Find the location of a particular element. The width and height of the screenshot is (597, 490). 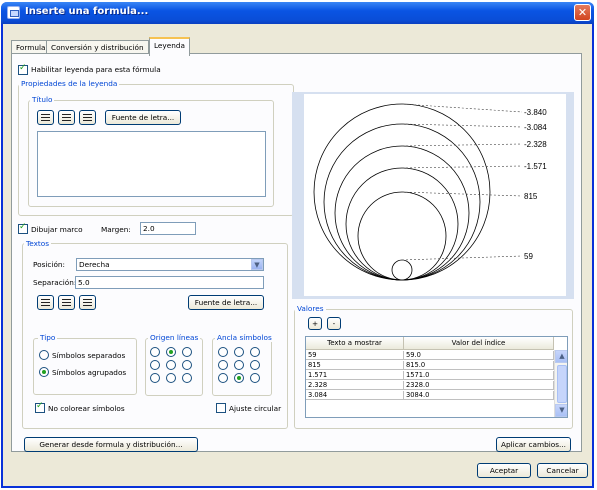

text-align-right-button is located at coordinates (87, 302).